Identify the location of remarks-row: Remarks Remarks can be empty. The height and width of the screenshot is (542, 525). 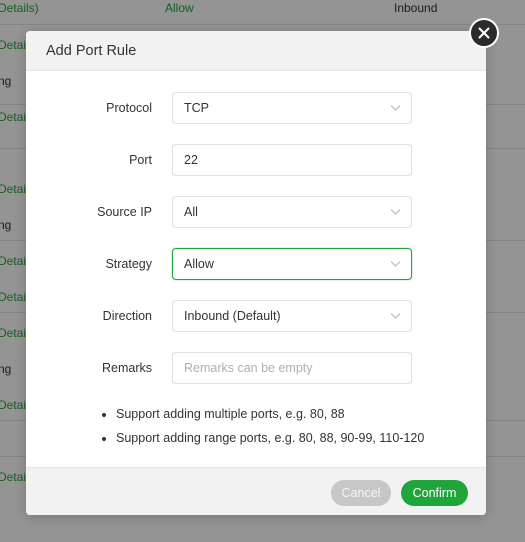
(256, 368).